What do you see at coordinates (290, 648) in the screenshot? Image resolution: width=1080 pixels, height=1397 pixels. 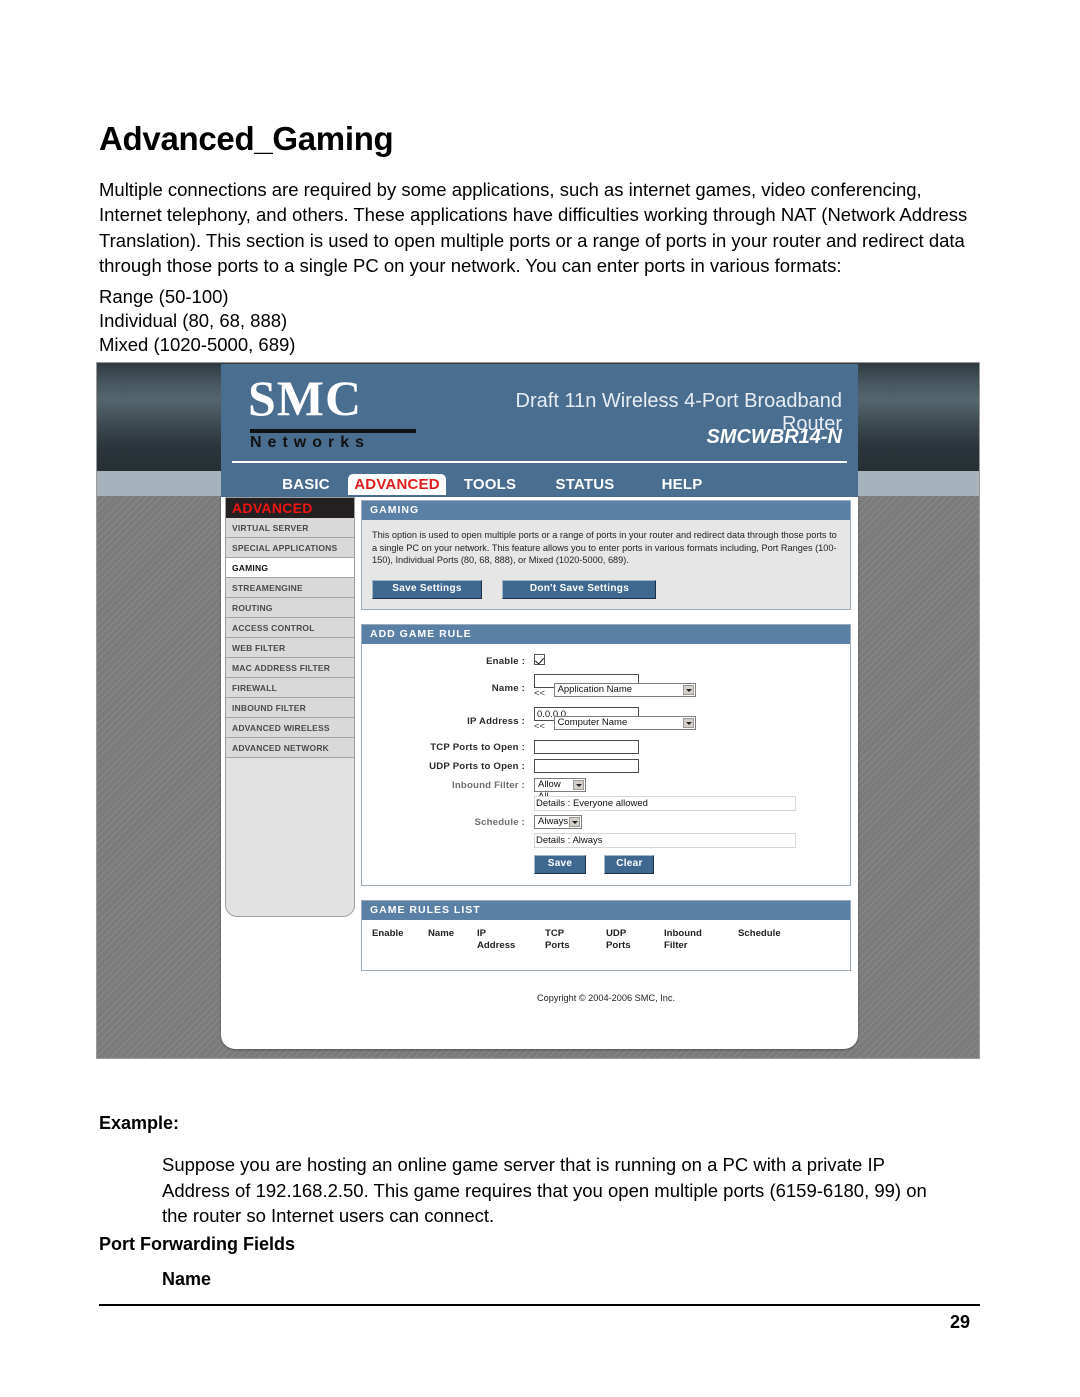 I see `sidebar-item-web-filter: WEB FILTER` at bounding box center [290, 648].